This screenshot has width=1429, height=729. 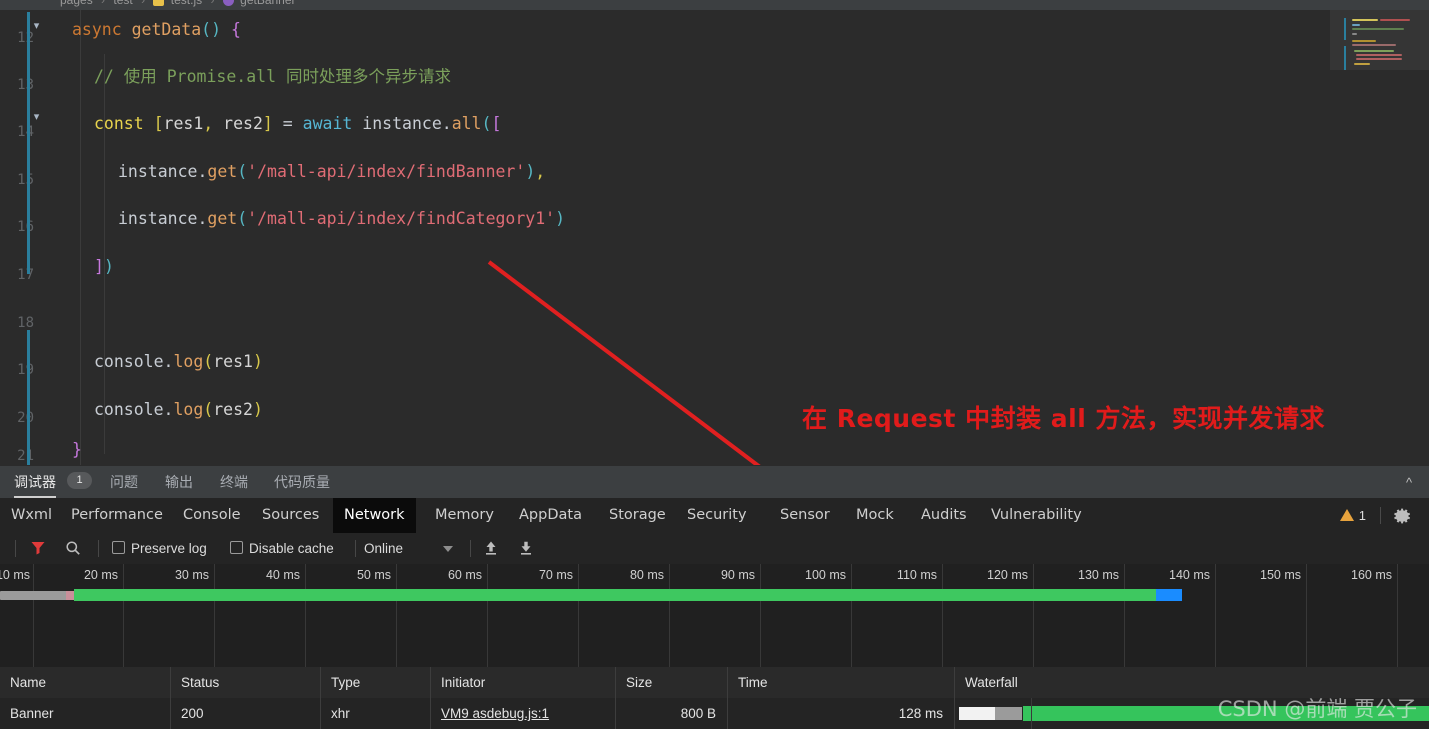 I want to click on js-file-icon, so click(x=159, y=3).